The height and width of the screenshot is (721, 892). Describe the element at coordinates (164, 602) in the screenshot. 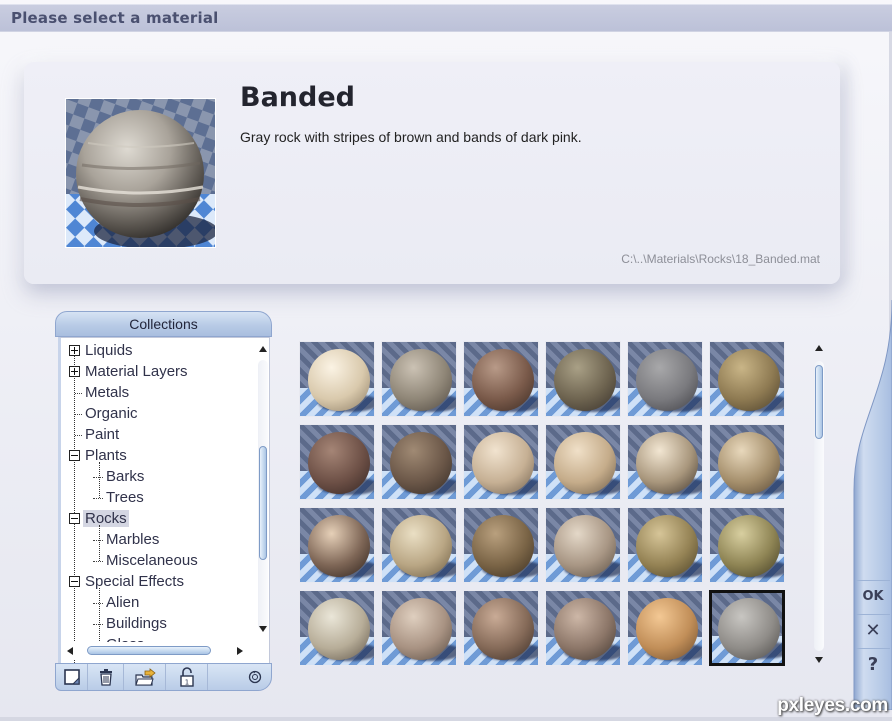

I see `tree-item-alien: Alien` at that location.